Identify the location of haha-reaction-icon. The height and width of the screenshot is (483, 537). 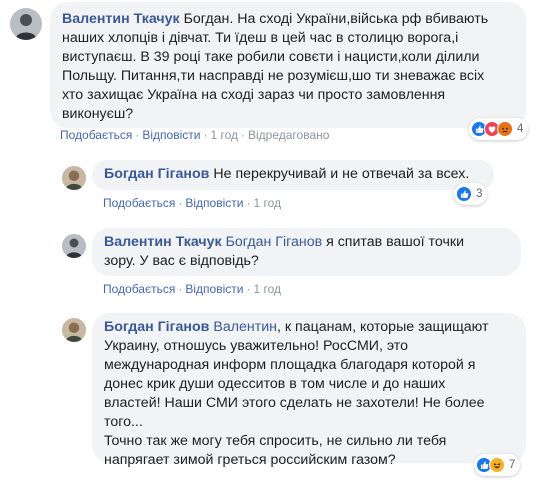
(497, 465).